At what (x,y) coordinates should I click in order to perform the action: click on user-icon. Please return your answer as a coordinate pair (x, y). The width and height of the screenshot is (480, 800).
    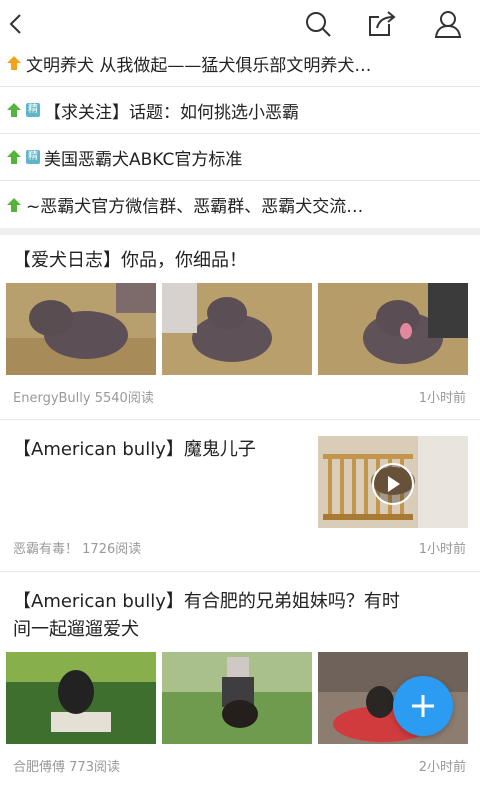
    Looking at the image, I should click on (448, 24).